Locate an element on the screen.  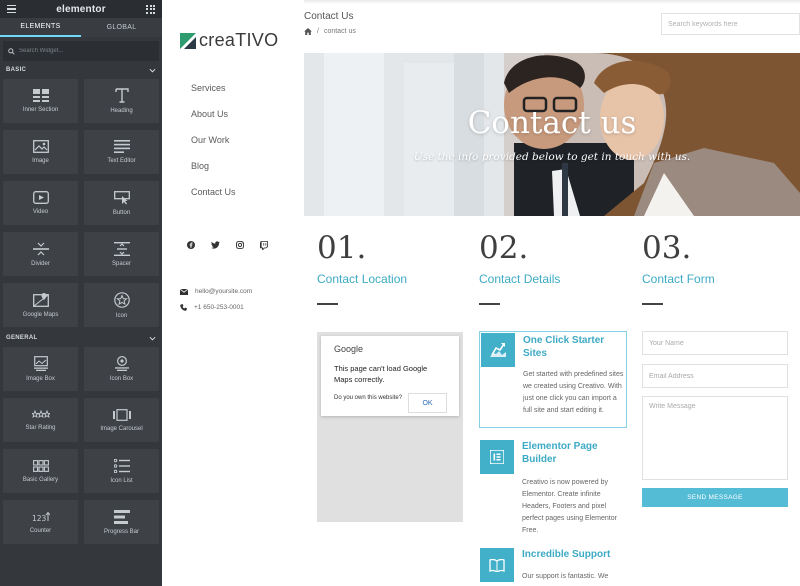
category-basic-header: BASIC is located at coordinates (81, 70).